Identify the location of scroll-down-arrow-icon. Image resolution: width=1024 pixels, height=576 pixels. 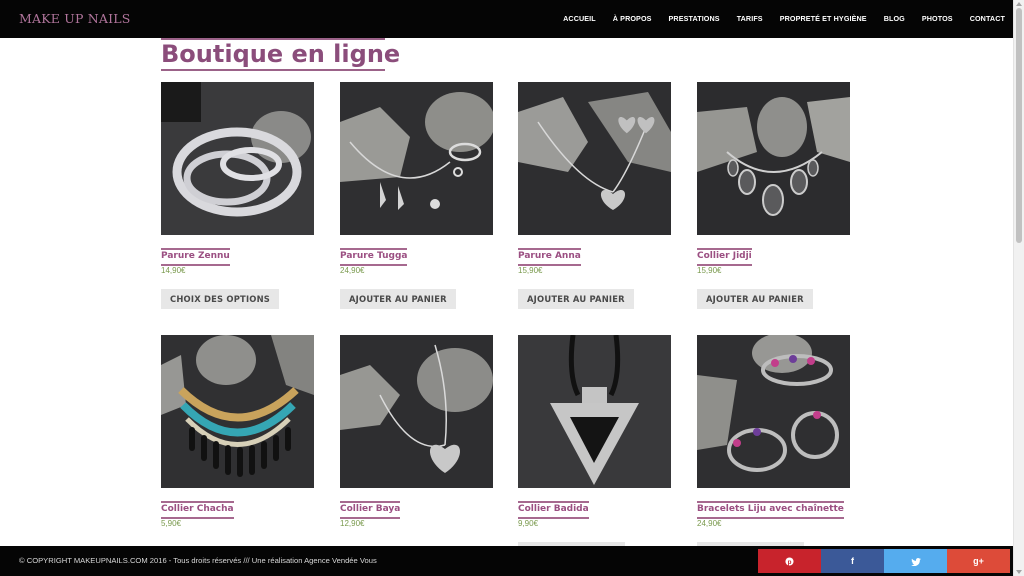
(1019, 572).